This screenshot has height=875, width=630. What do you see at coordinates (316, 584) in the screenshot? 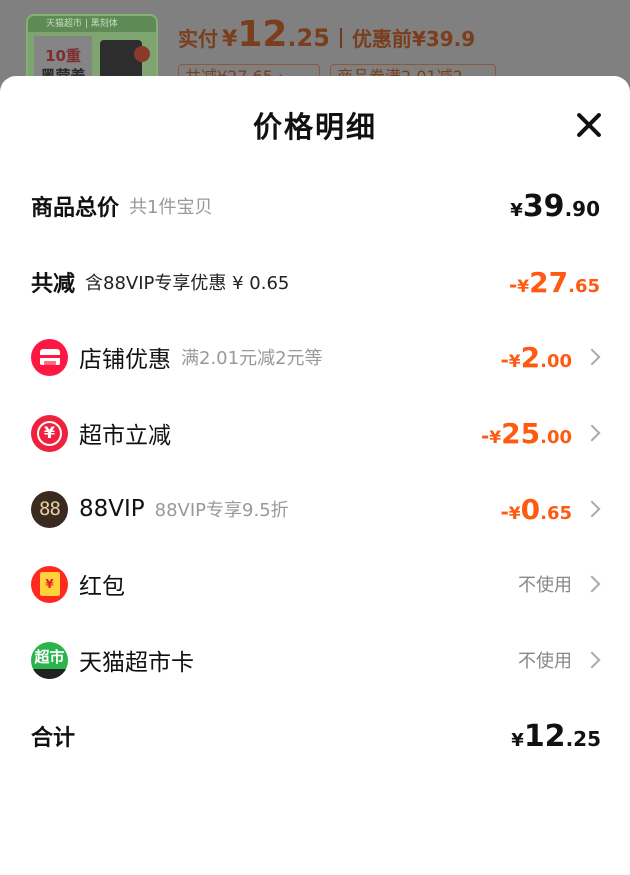
I see `row-red-packet: ¥ 红包 不使用` at bounding box center [316, 584].